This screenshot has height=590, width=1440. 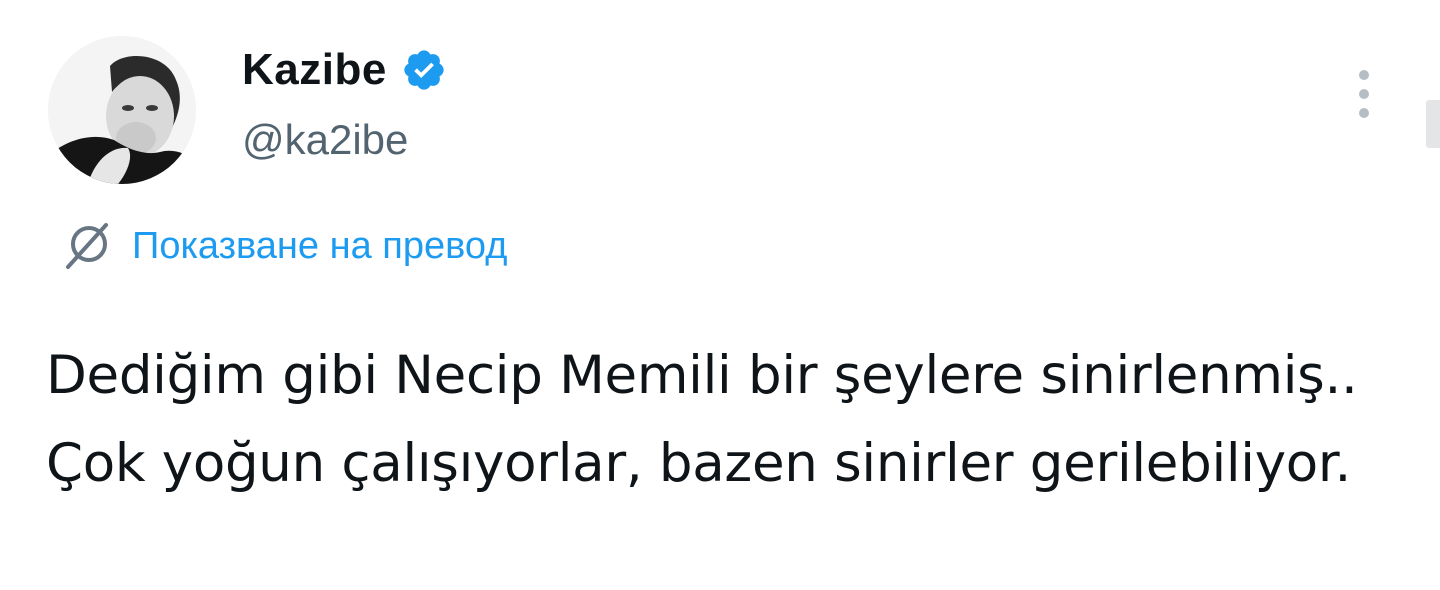 What do you see at coordinates (1433, 124) in the screenshot?
I see `scrollbar` at bounding box center [1433, 124].